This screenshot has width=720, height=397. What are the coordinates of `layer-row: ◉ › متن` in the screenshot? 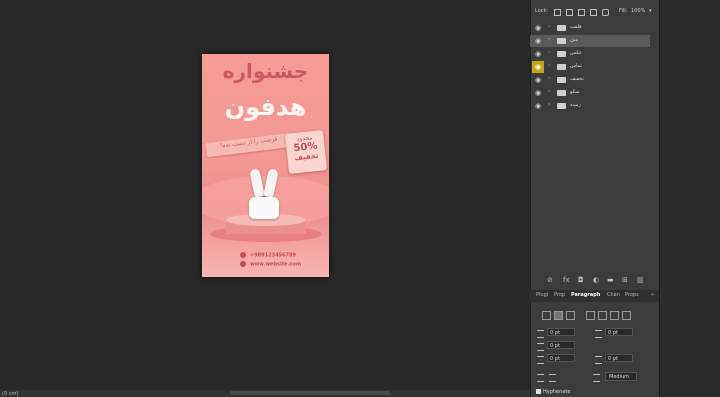 It's located at (590, 41).